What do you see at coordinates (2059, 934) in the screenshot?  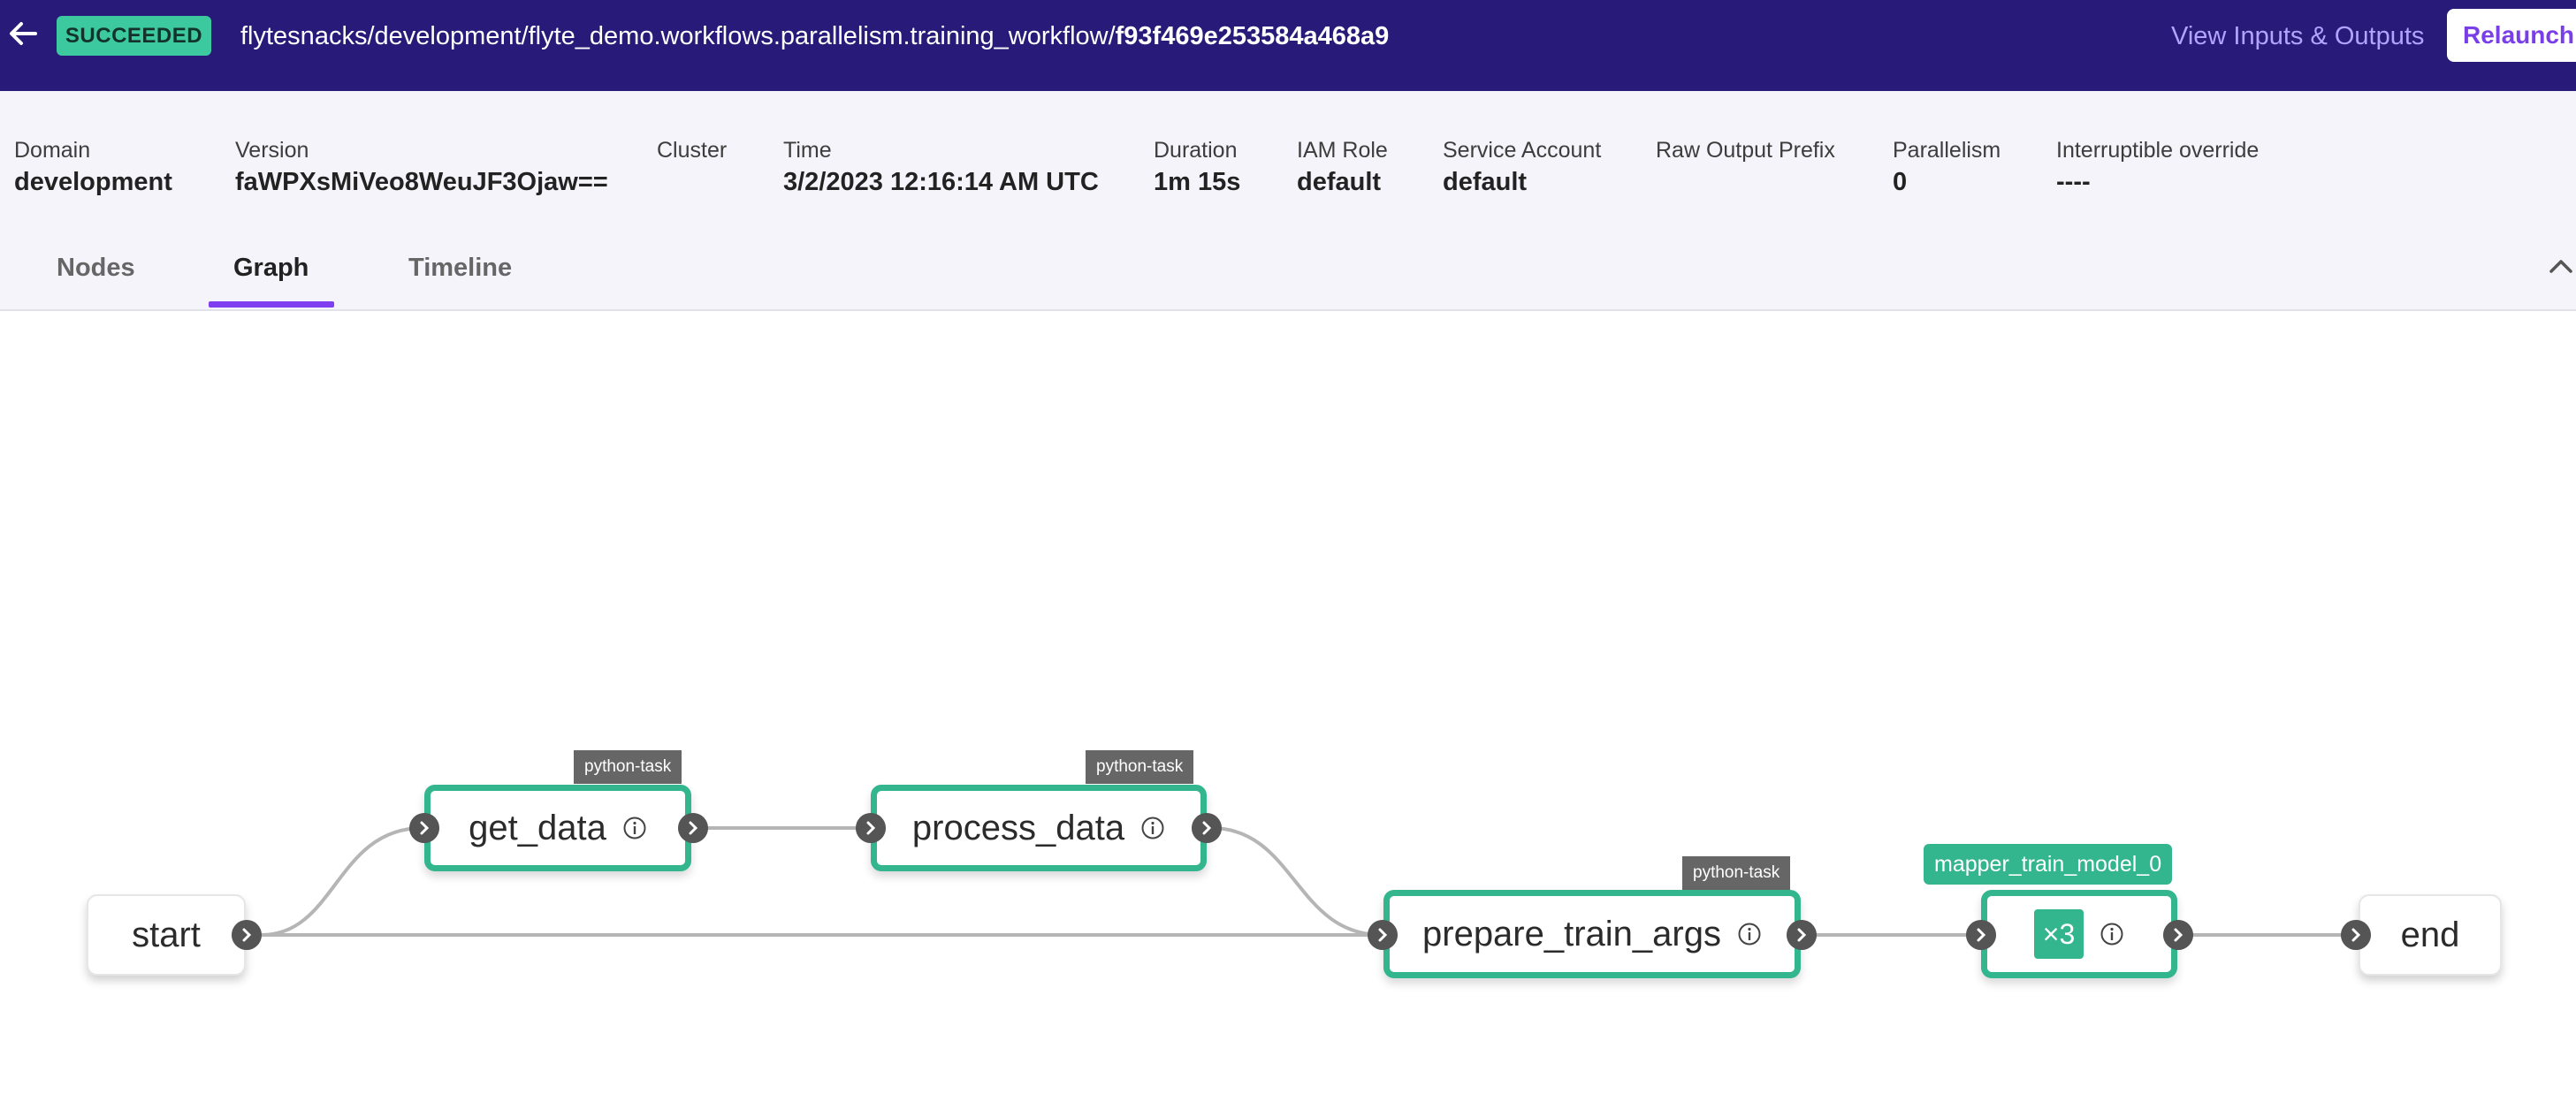 I see `map-count-chip: ×3` at bounding box center [2059, 934].